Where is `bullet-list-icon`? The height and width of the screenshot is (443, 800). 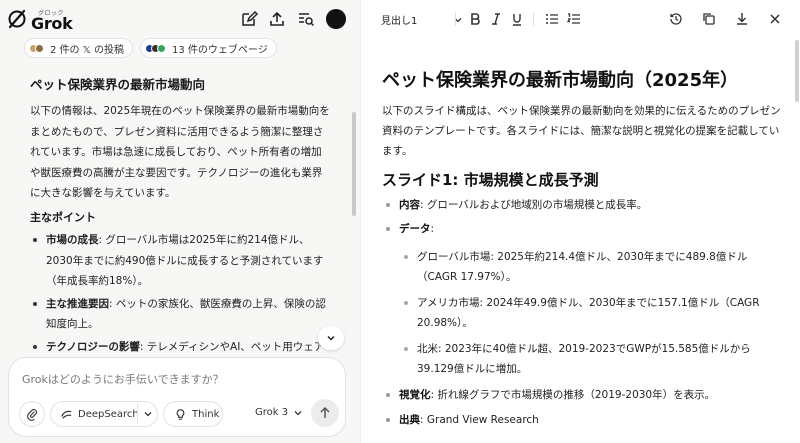
bullet-list-icon is located at coordinates (552, 19).